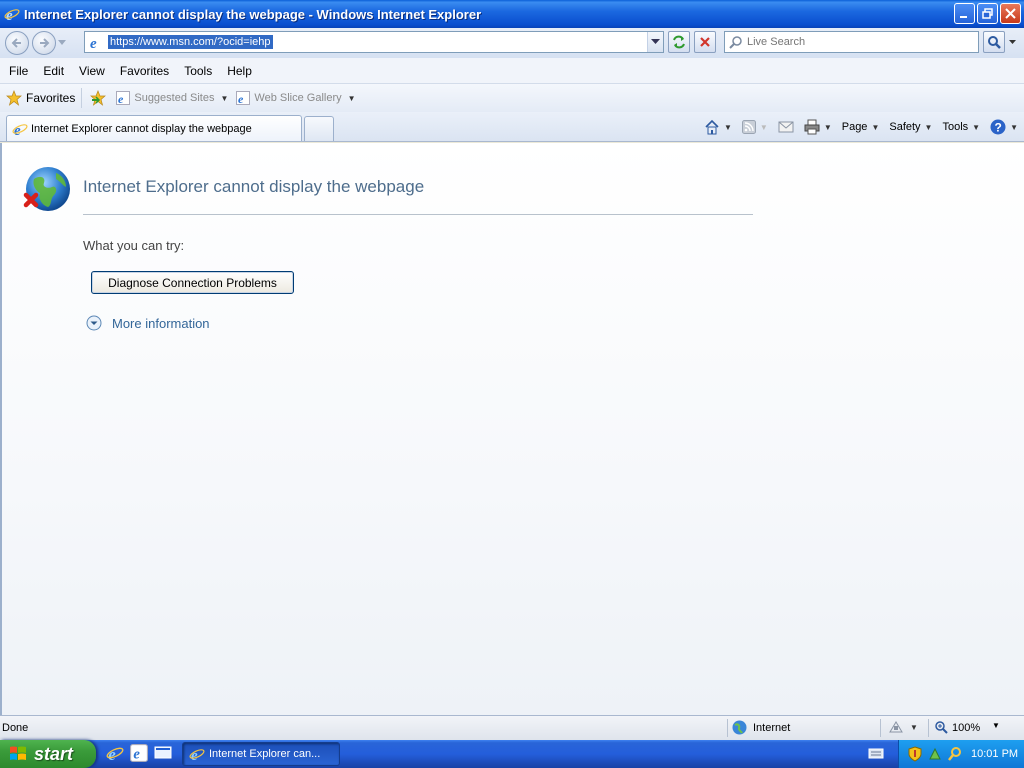 Image resolution: width=1024 pixels, height=768 pixels. I want to click on clock: 10:01 PM, so click(995, 754).